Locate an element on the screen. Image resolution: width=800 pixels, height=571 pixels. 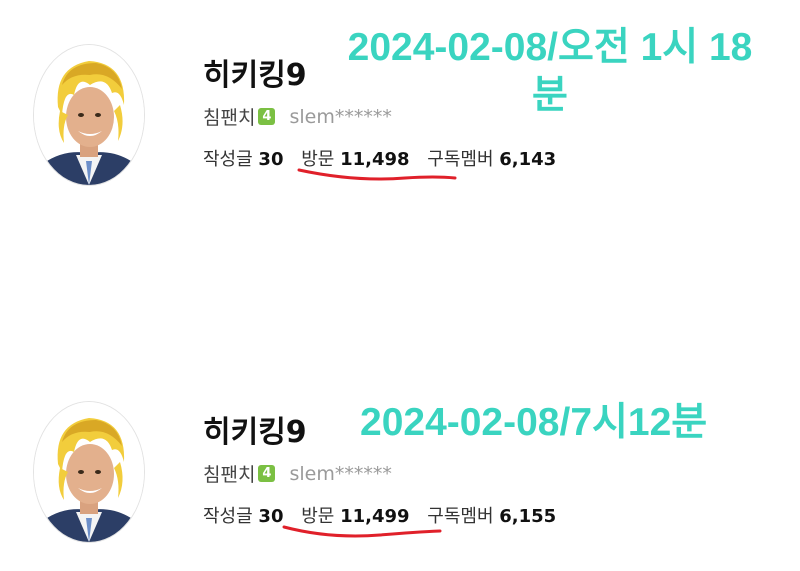
stats-row: 작성글 30 방문 11,499 구독멤버 6,155 is located at coordinates (385, 515).